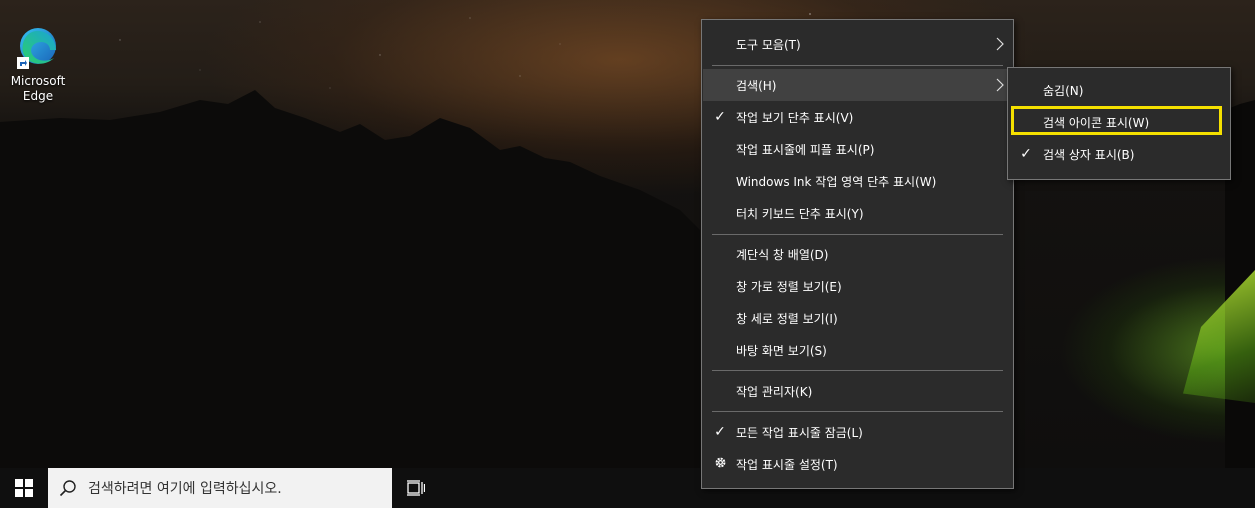  Describe the element at coordinates (768, 44) in the screenshot. I see `menu-item-label: 도구 모음(T)` at that location.